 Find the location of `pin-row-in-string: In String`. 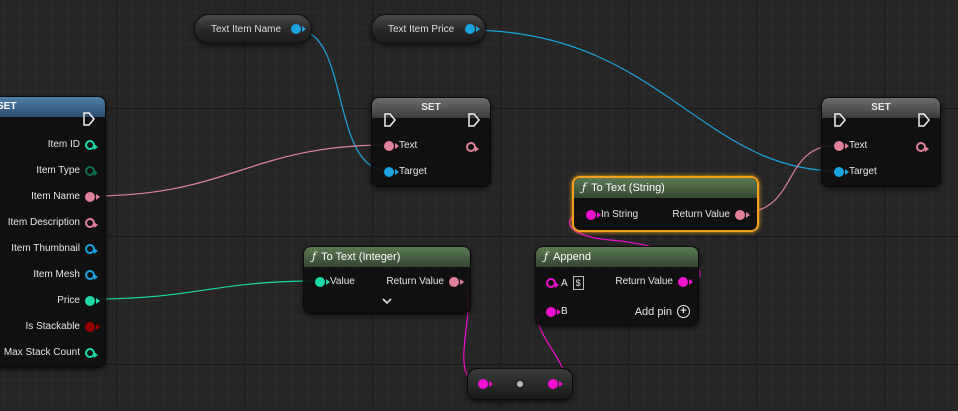

pin-row-in-string: In String is located at coordinates (612, 214).